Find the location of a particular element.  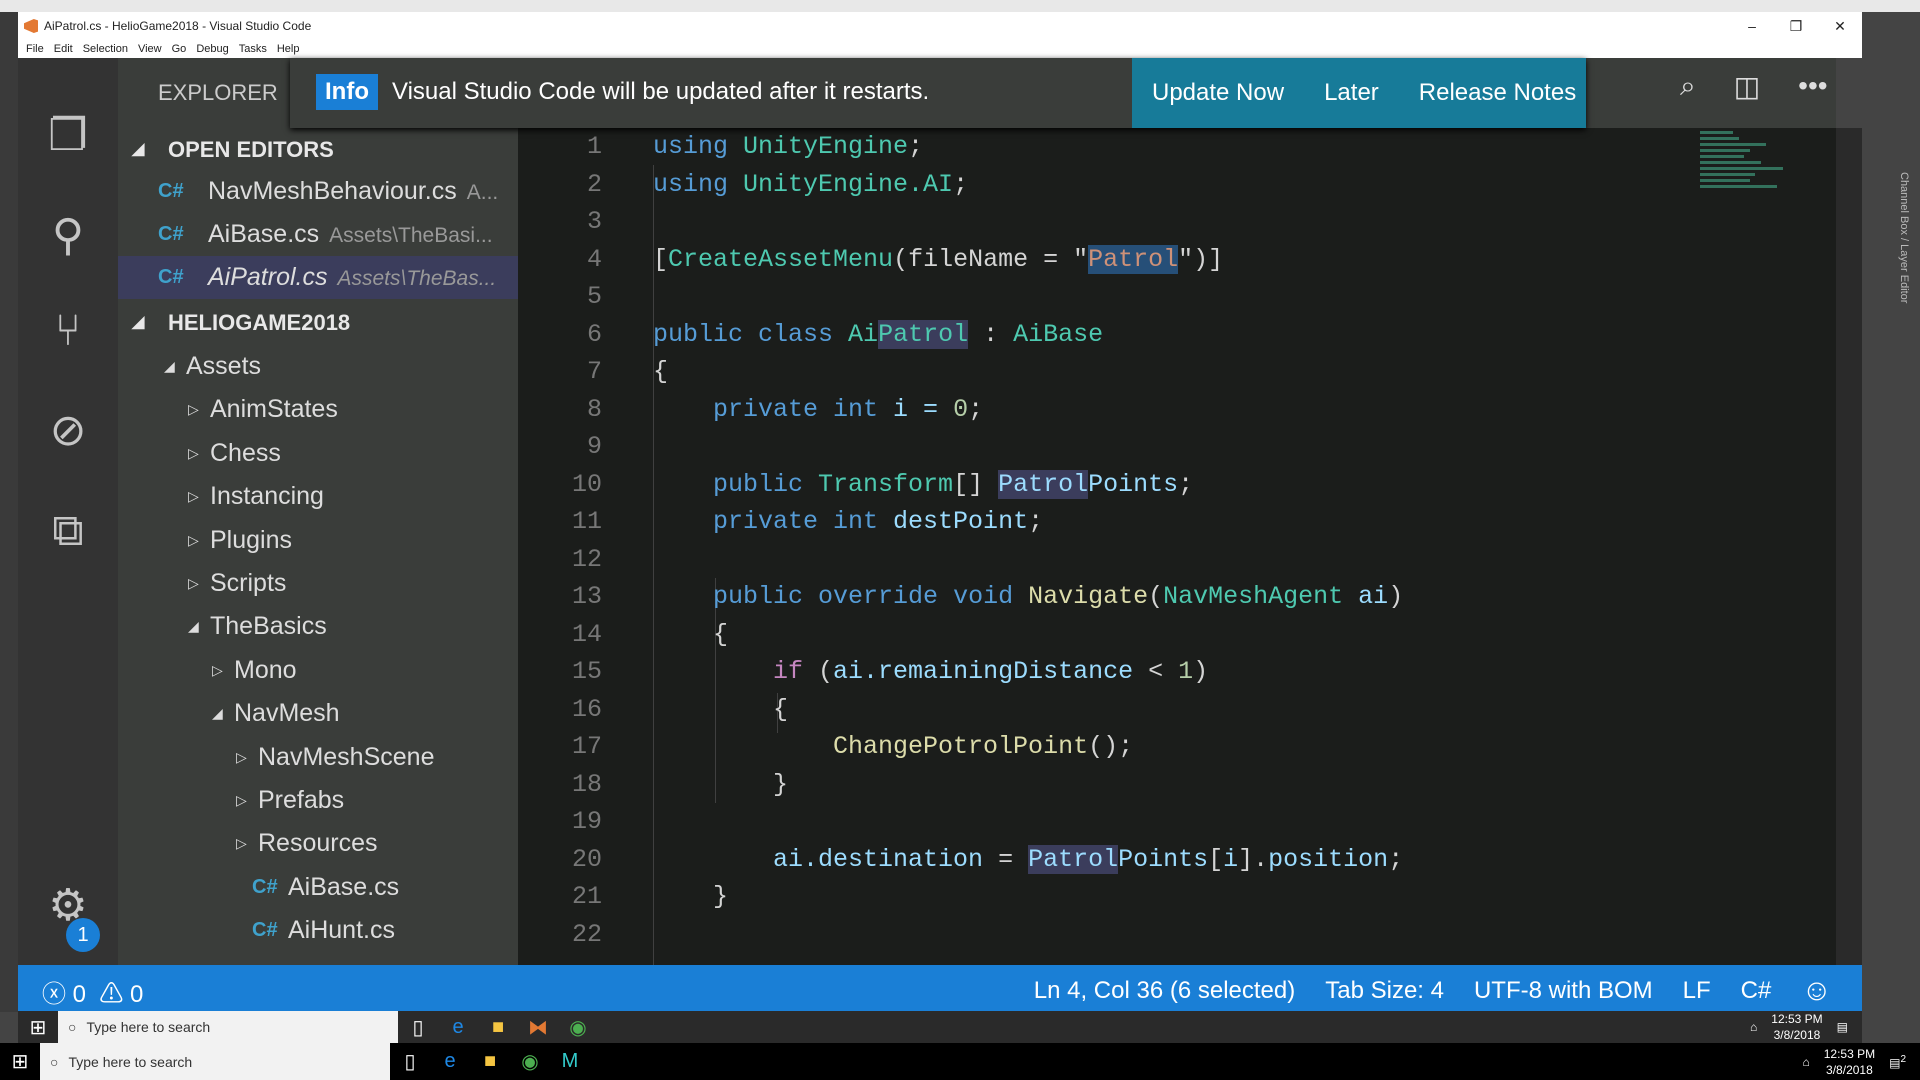

tree-item-label: AnimStates is located at coordinates (274, 409).